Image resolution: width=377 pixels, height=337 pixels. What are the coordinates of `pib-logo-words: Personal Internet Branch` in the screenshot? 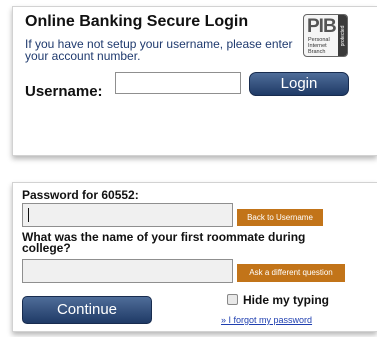 It's located at (319, 46).